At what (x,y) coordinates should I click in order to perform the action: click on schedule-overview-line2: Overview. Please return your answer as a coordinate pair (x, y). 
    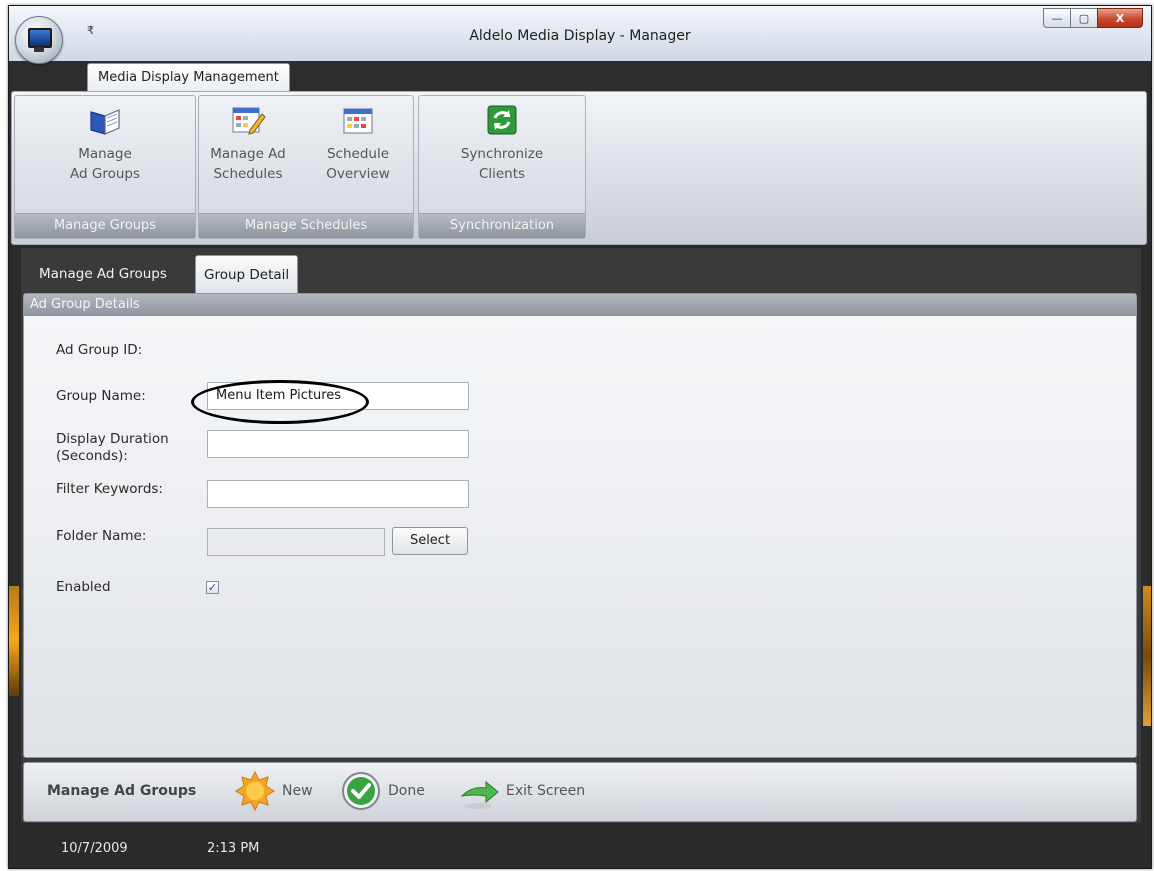
    Looking at the image, I should click on (358, 174).